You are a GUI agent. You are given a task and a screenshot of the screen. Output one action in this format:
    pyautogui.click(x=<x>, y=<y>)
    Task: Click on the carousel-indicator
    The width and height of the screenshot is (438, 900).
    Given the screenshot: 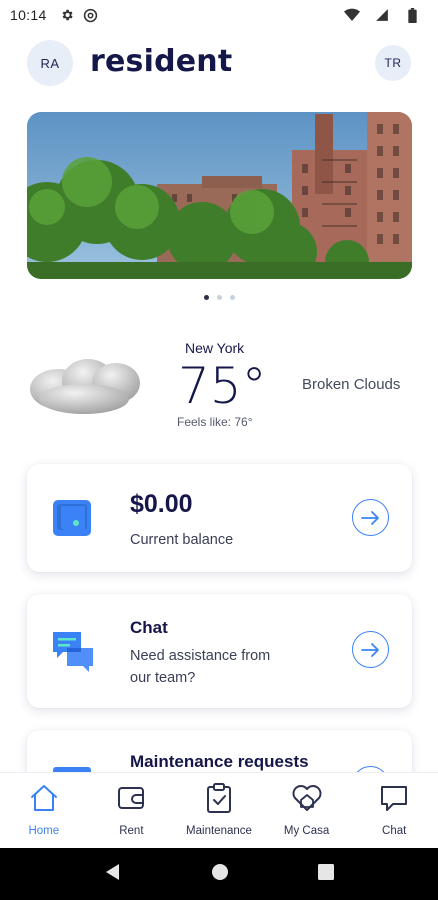 What is the action you would take?
    pyautogui.click(x=219, y=297)
    